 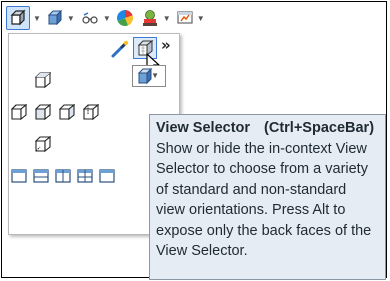 I want to click on heads-up-view-toolbar: ▼ ▼ ▼ ▼ ▼, so click(x=107, y=18).